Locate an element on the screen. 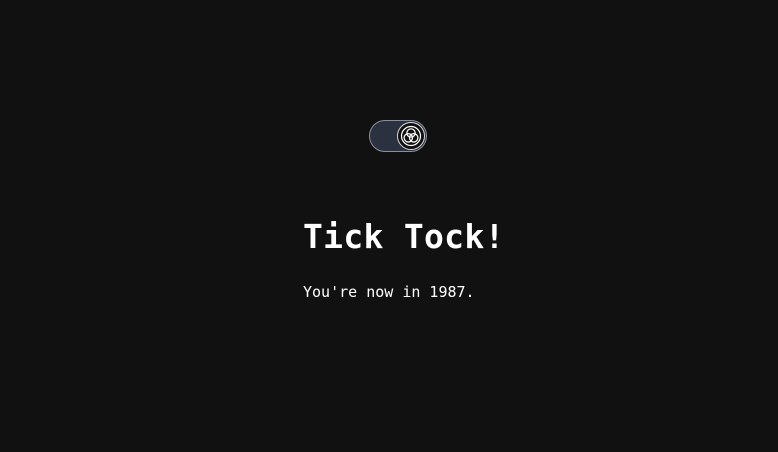 This screenshot has height=452, width=778. toggle-knob is located at coordinates (411, 136).